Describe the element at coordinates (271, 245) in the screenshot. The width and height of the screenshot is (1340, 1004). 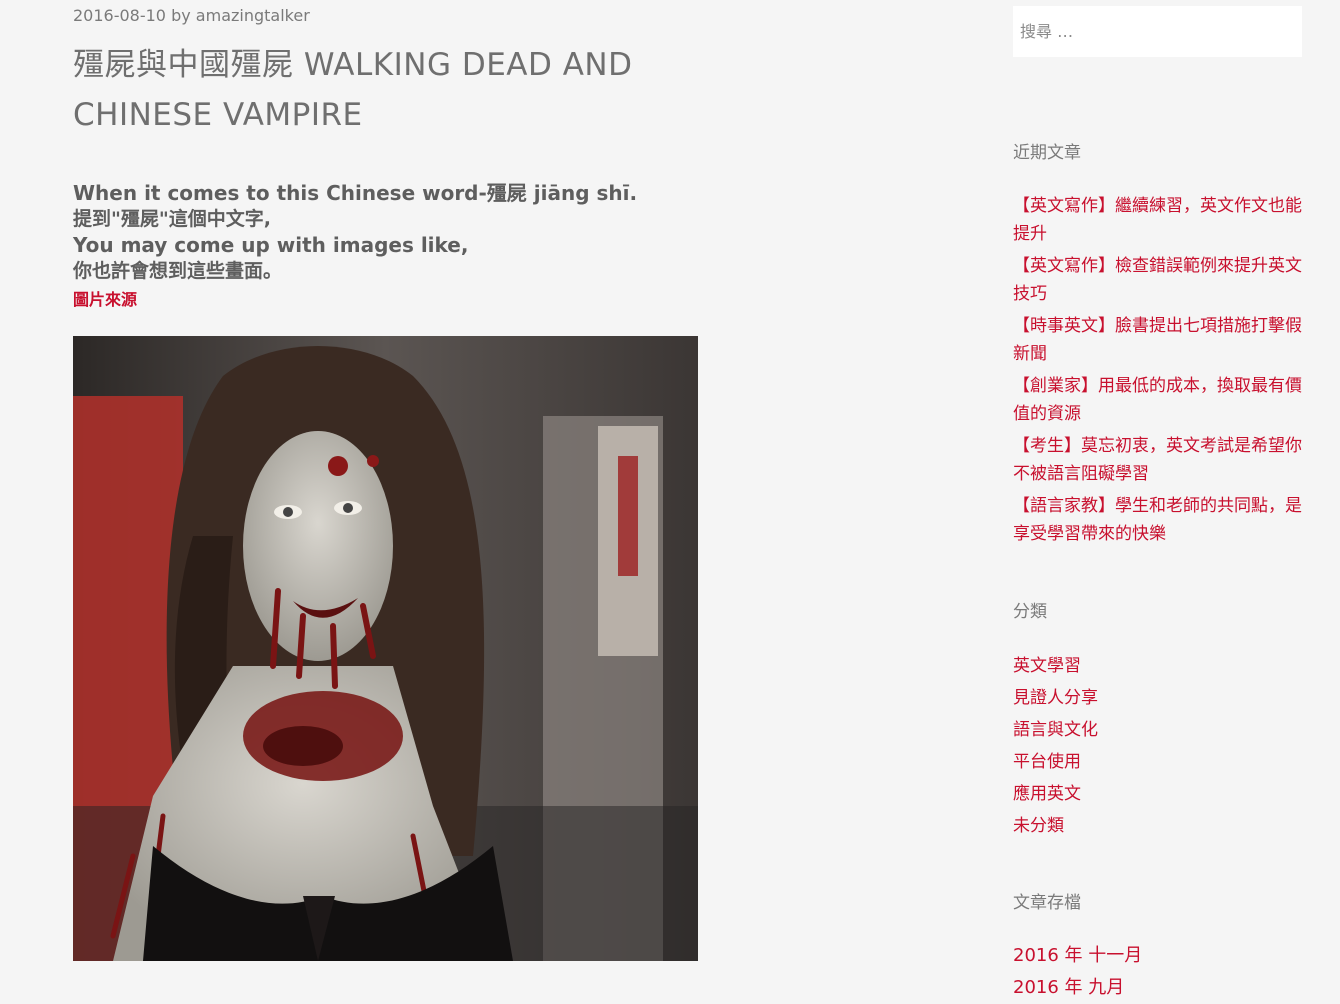
I see `intro-line: You may come up with images like,` at that location.